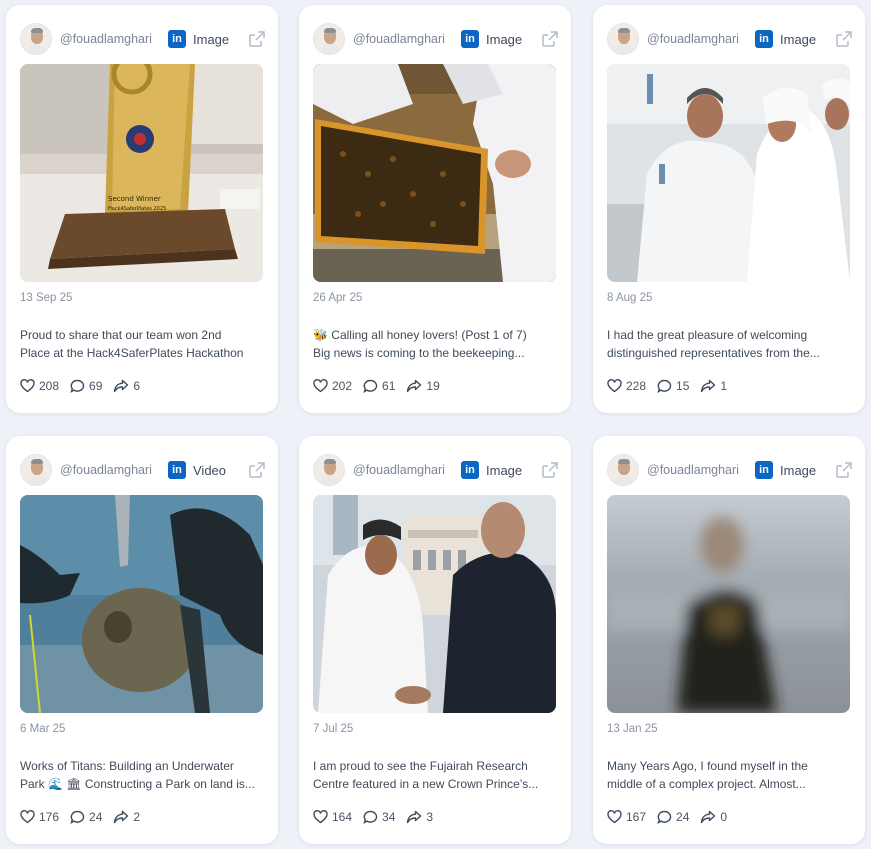 This screenshot has height=849, width=871. I want to click on comments-count: 69, so click(96, 386).